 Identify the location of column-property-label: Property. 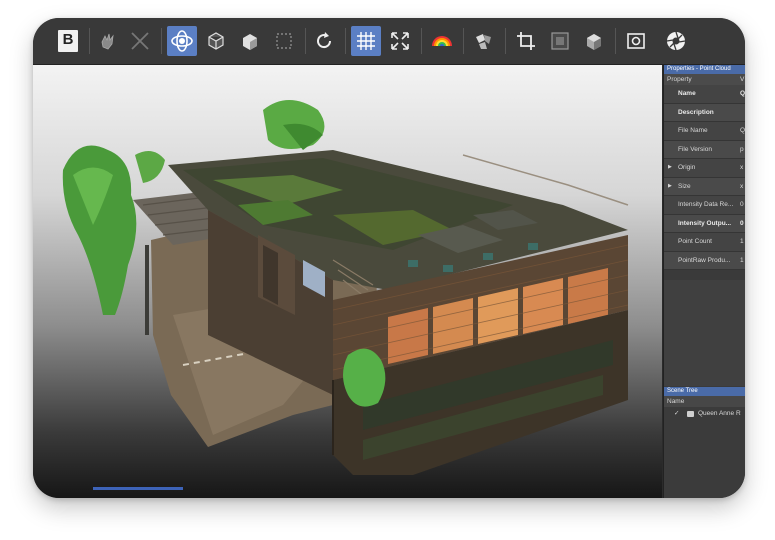
(679, 79).